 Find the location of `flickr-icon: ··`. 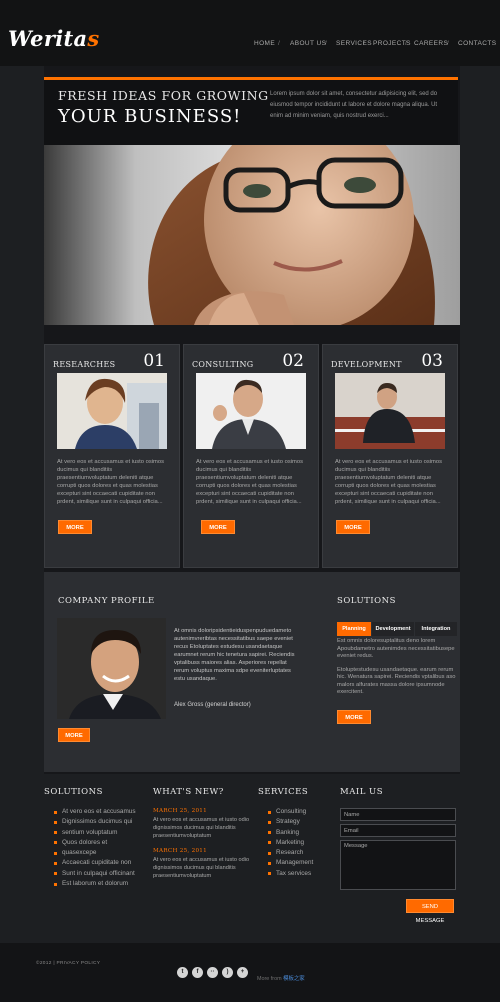

flickr-icon: ·· is located at coordinates (212, 972).